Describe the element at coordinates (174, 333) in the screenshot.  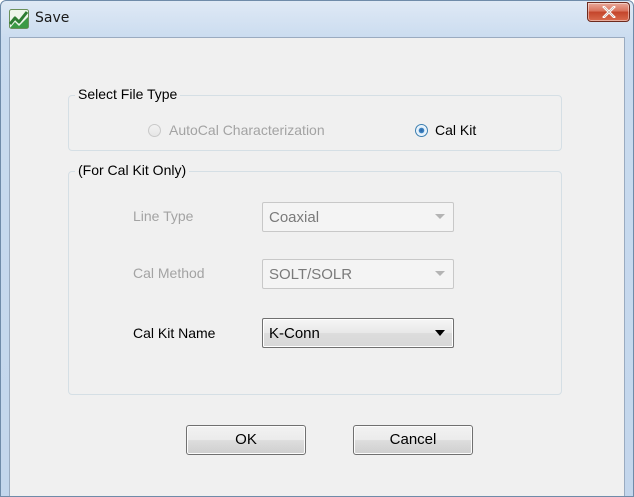
I see `cal-kit-name-label: Cal Kit Name` at that location.